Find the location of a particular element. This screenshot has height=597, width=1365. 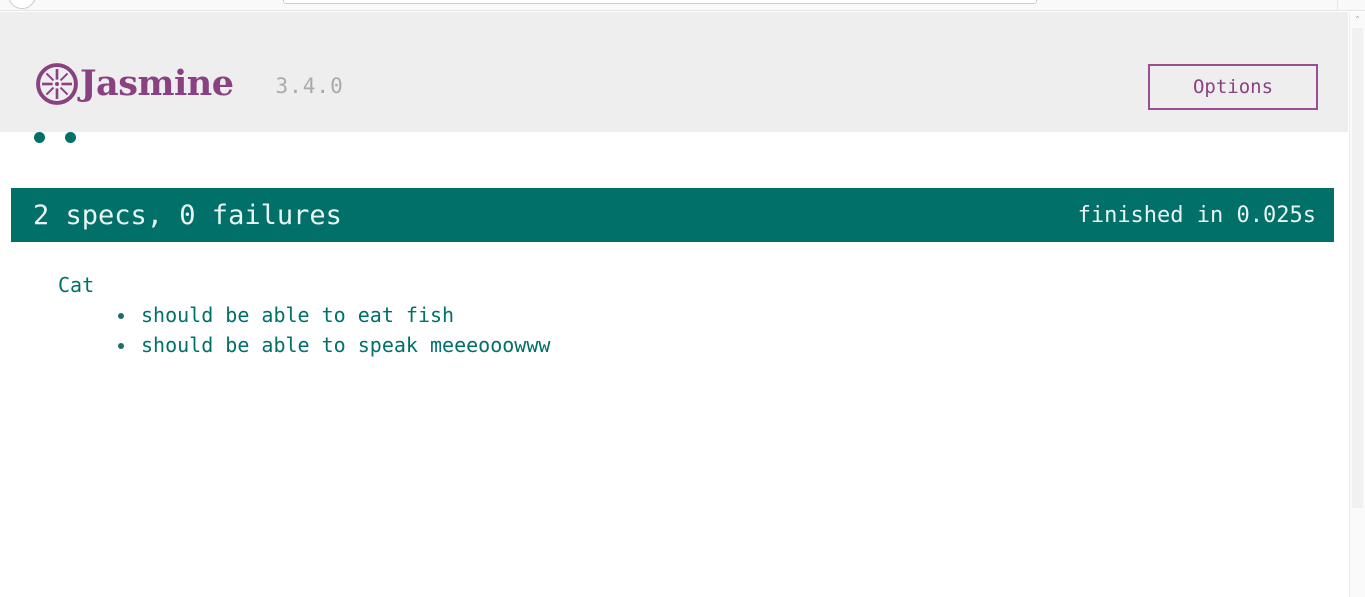

jasmine-brand-name: Jasmine is located at coordinates (157, 83).